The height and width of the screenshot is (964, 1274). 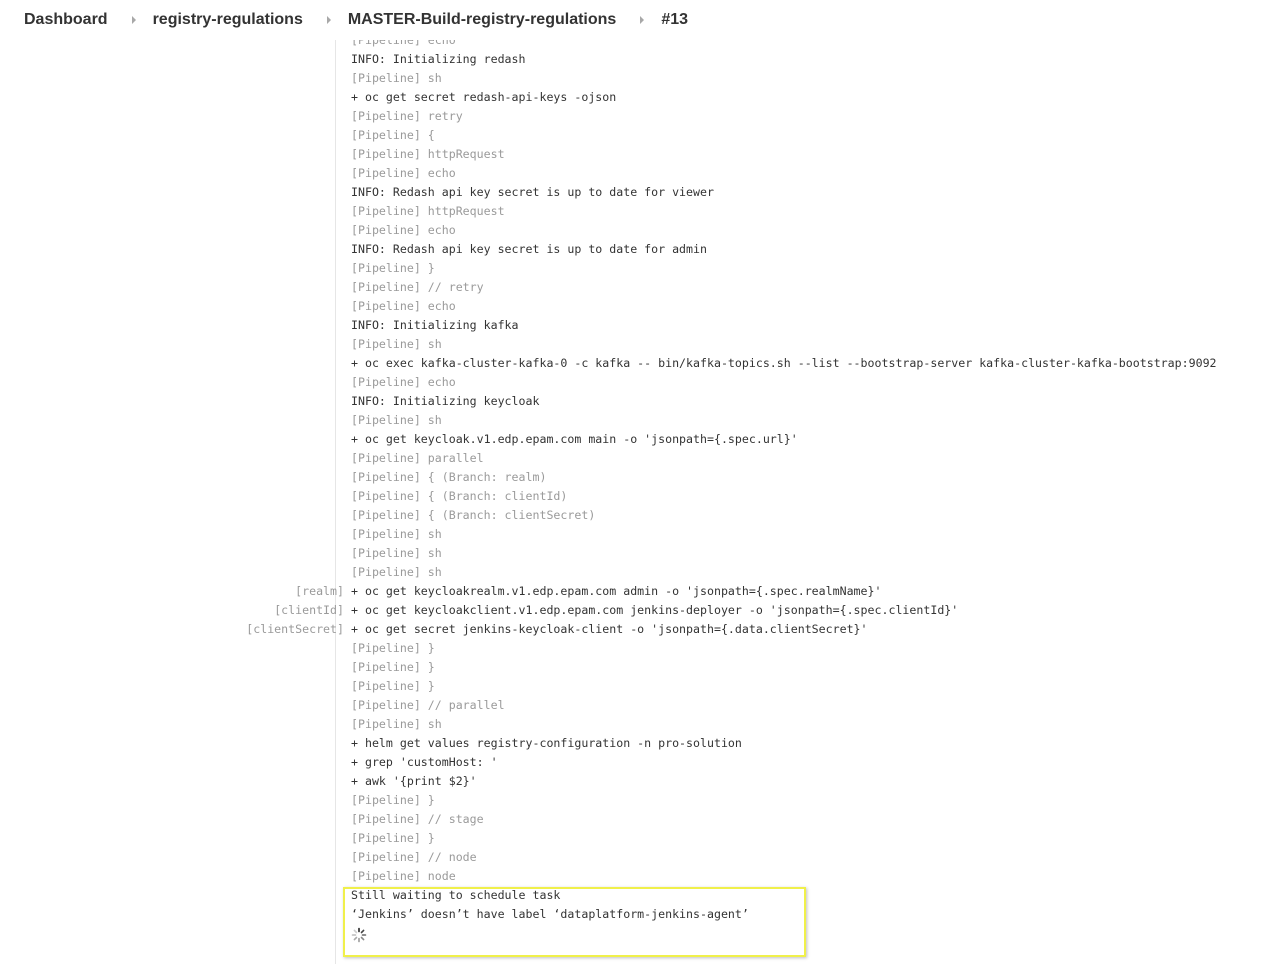 What do you see at coordinates (445, 401) in the screenshot?
I see `console-line-text: INFO: Initializing keycloak` at bounding box center [445, 401].